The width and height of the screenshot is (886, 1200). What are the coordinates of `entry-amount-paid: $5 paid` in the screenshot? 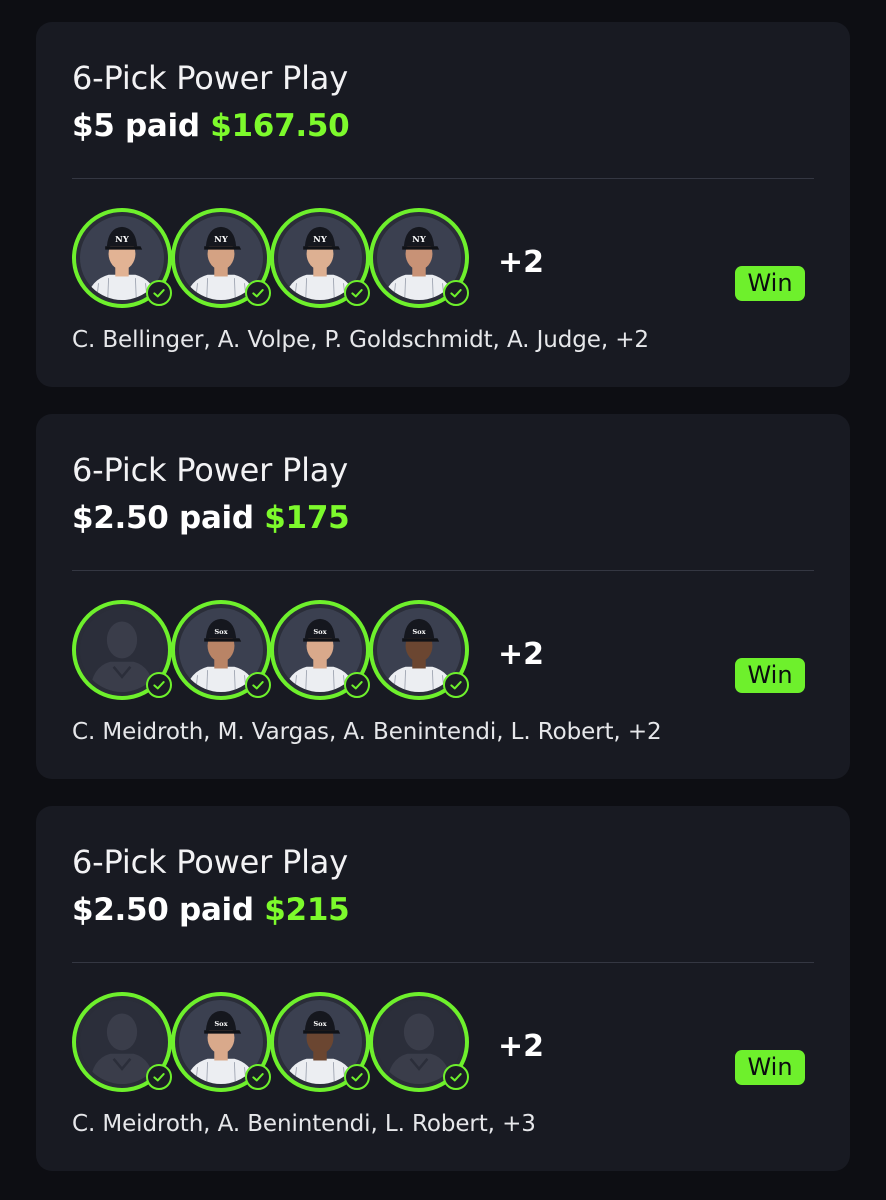 It's located at (136, 126).